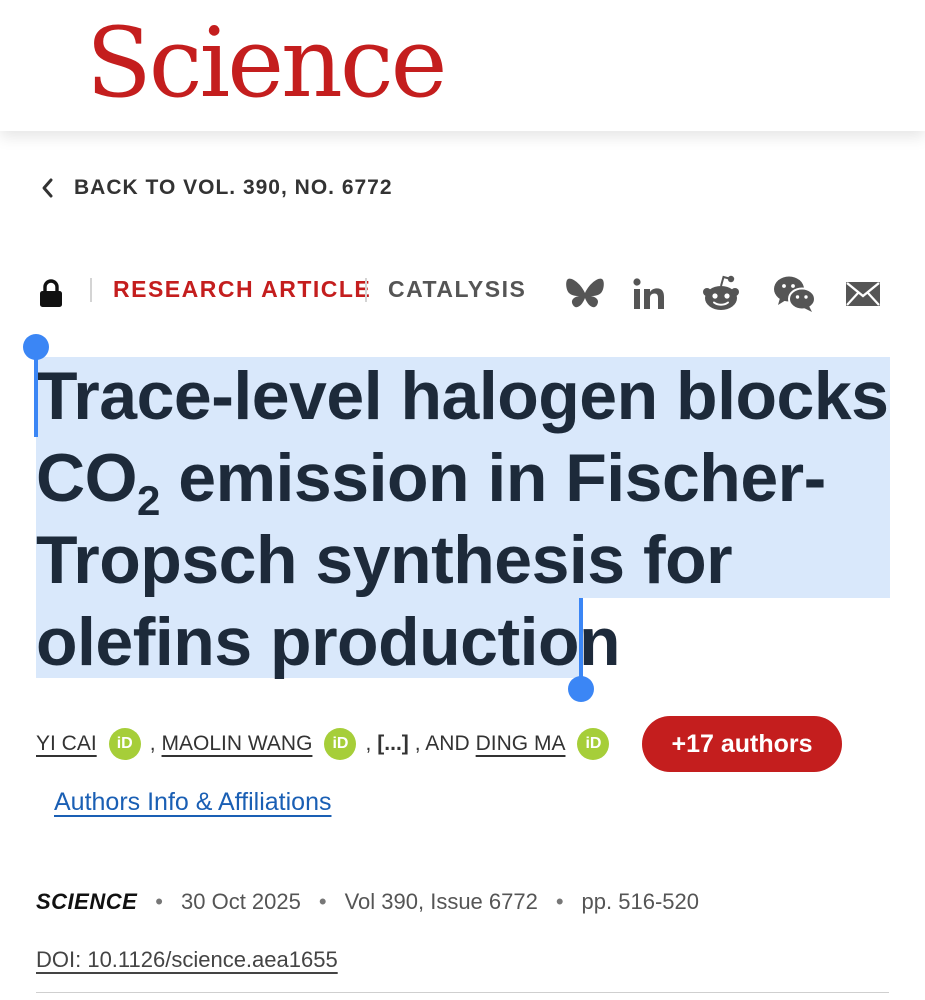  I want to click on page-range: pp. 516-520, so click(640, 901).